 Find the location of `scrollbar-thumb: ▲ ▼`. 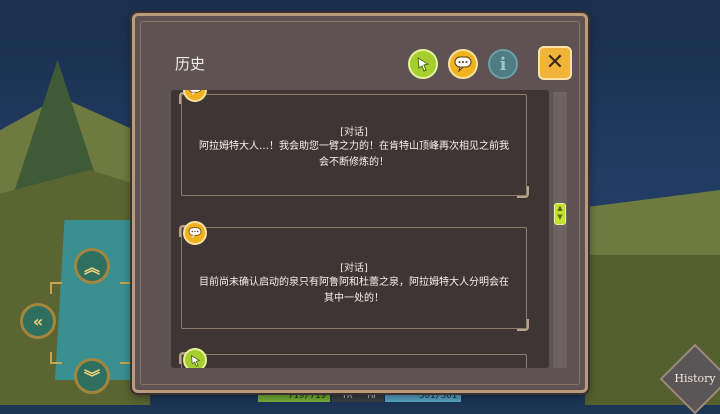

scrollbar-thumb: ▲ ▼ is located at coordinates (560, 214).